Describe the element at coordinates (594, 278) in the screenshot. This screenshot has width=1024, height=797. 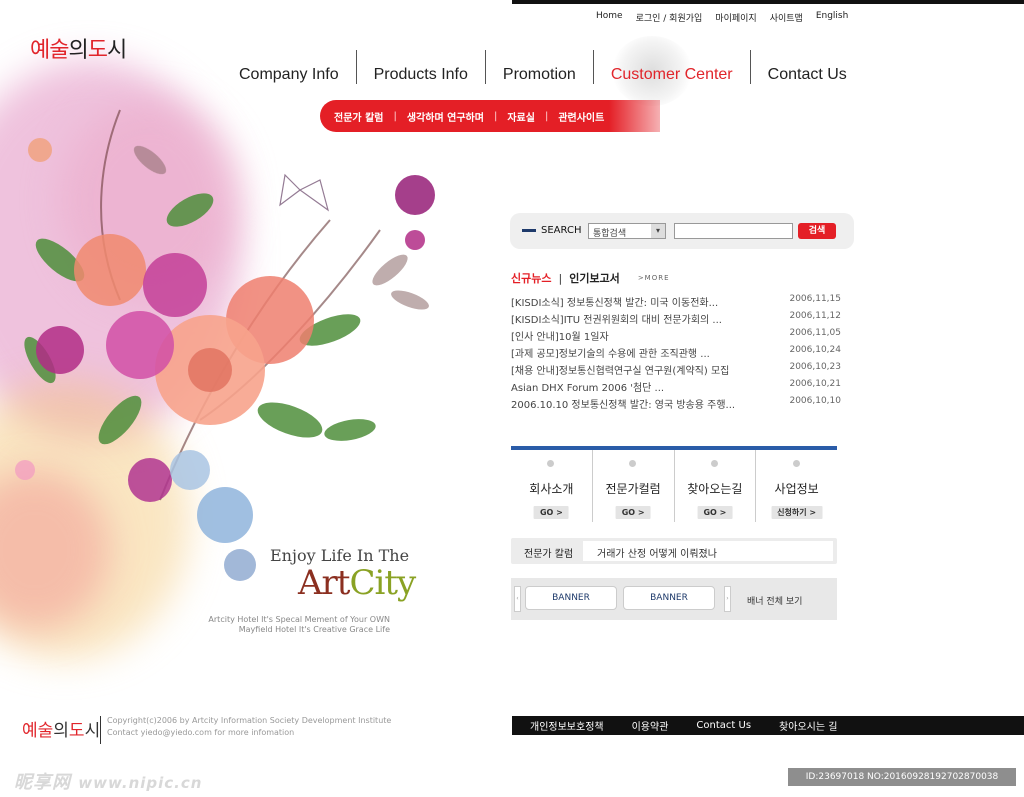
I see `tab-popular-reports: 인기보고서` at that location.